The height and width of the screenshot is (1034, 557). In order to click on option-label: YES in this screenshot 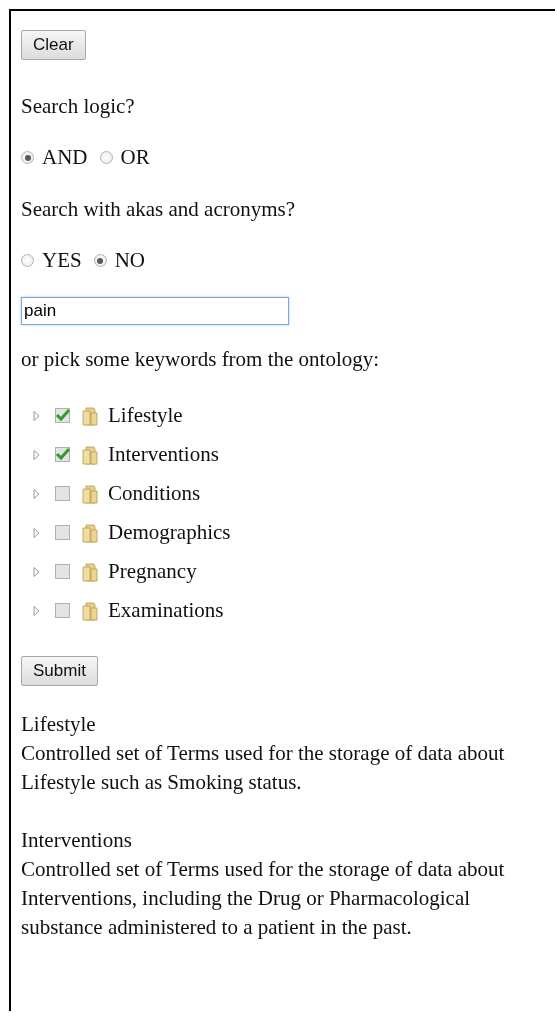, I will do `click(62, 260)`.